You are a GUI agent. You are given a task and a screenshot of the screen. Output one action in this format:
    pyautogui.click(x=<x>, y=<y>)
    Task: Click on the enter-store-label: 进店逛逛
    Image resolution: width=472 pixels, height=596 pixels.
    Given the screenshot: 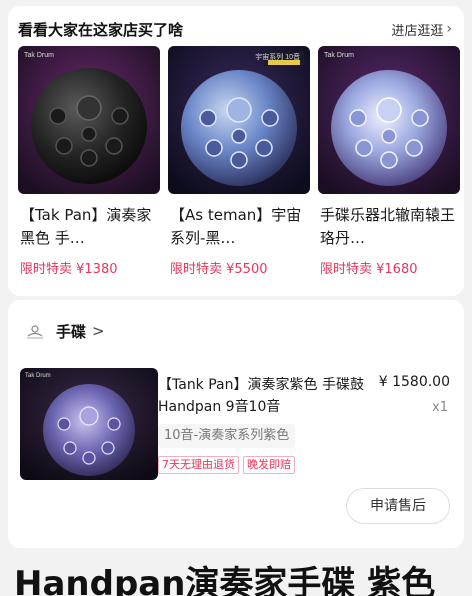 What is the action you would take?
    pyautogui.click(x=417, y=31)
    